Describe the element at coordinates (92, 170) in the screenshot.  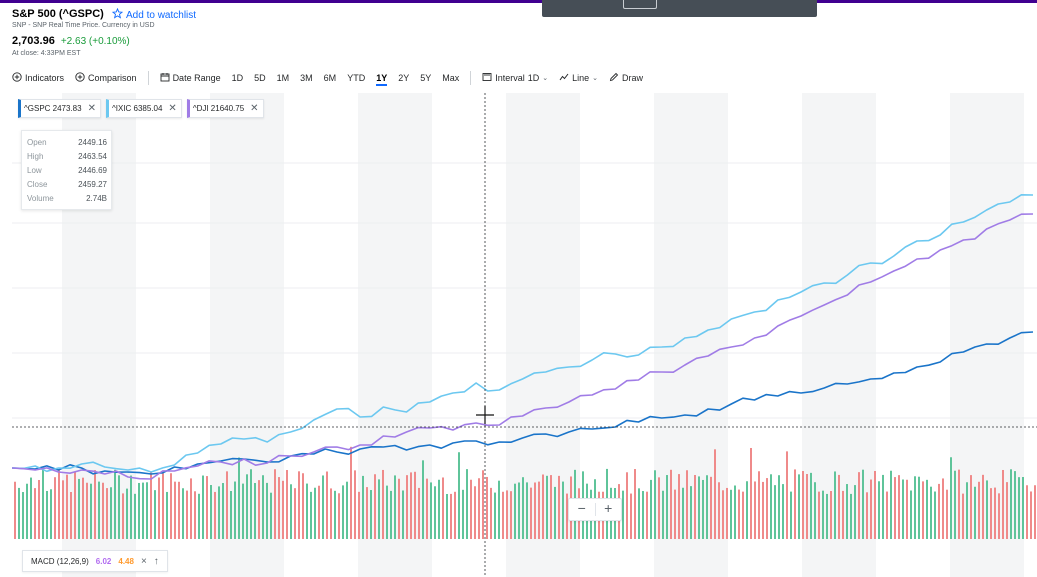
I see `ohlc-value: 2446.69` at that location.